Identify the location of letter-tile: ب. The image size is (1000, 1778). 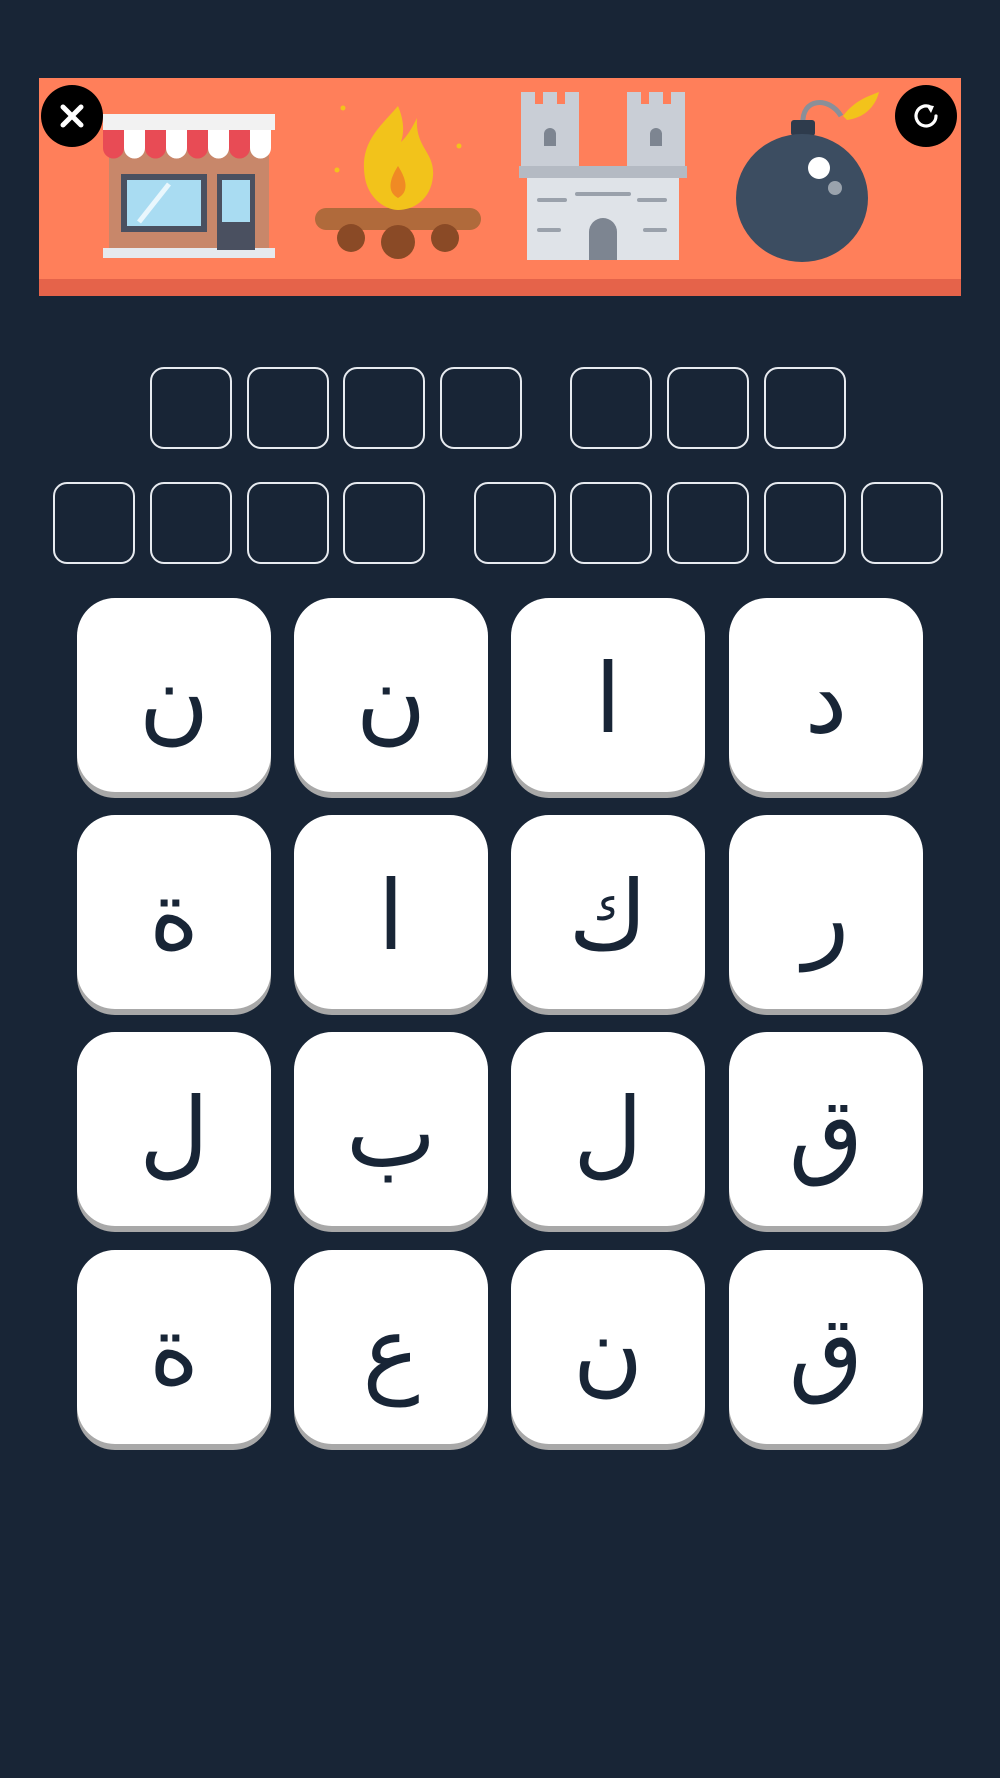
(391, 1129).